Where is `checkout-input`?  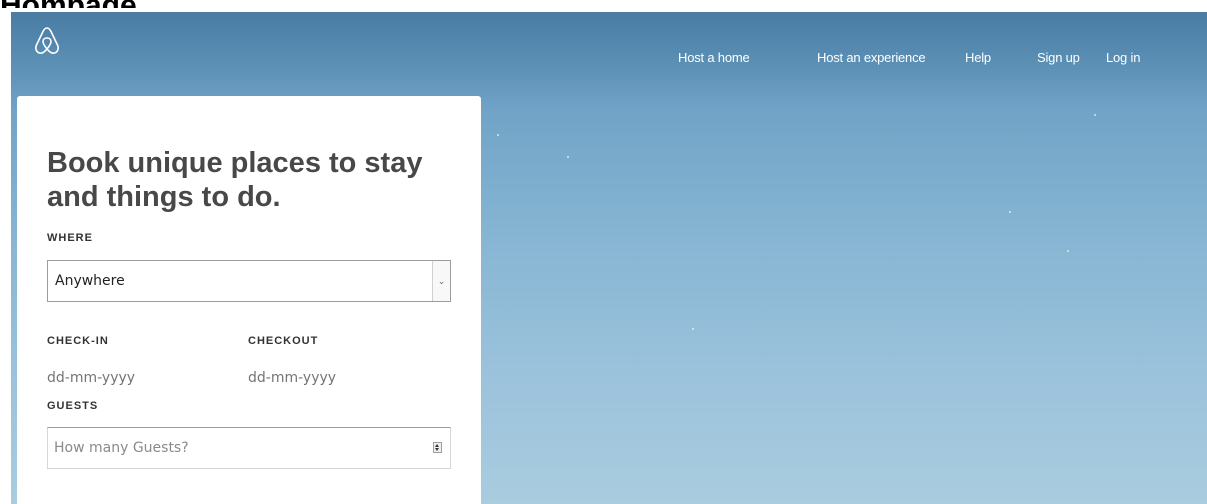 checkout-input is located at coordinates (323, 378).